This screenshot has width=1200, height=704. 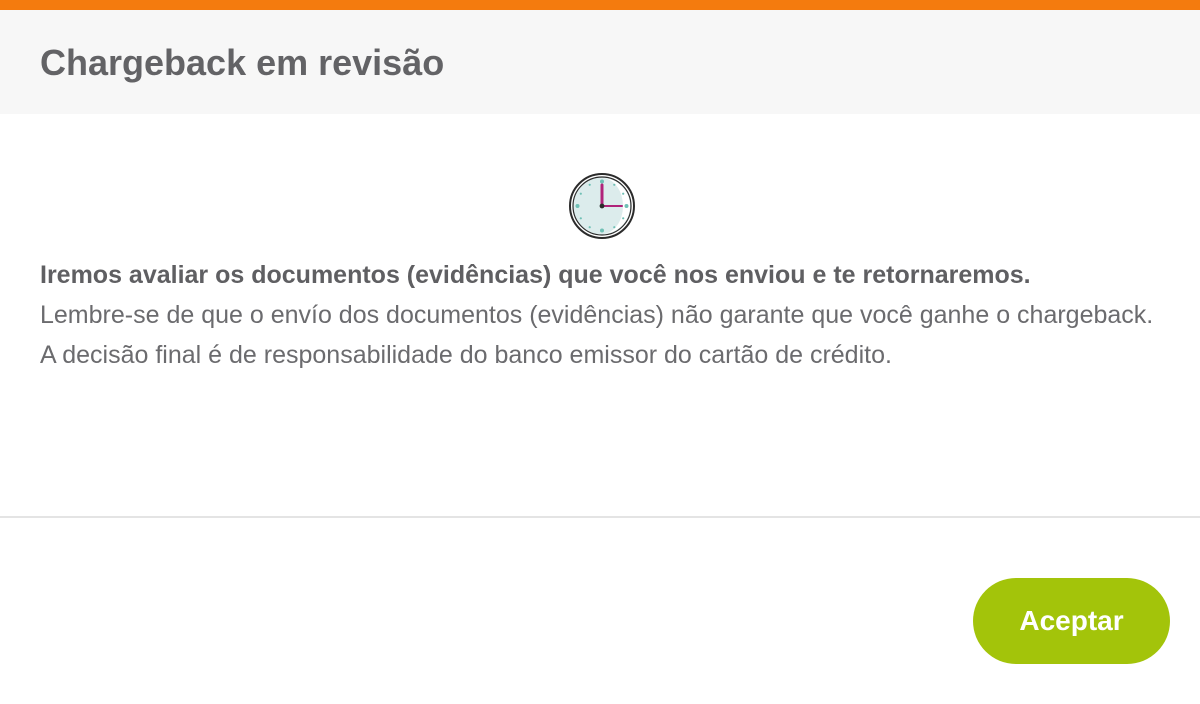 What do you see at coordinates (1071, 621) in the screenshot?
I see `accept-button: Aceptar` at bounding box center [1071, 621].